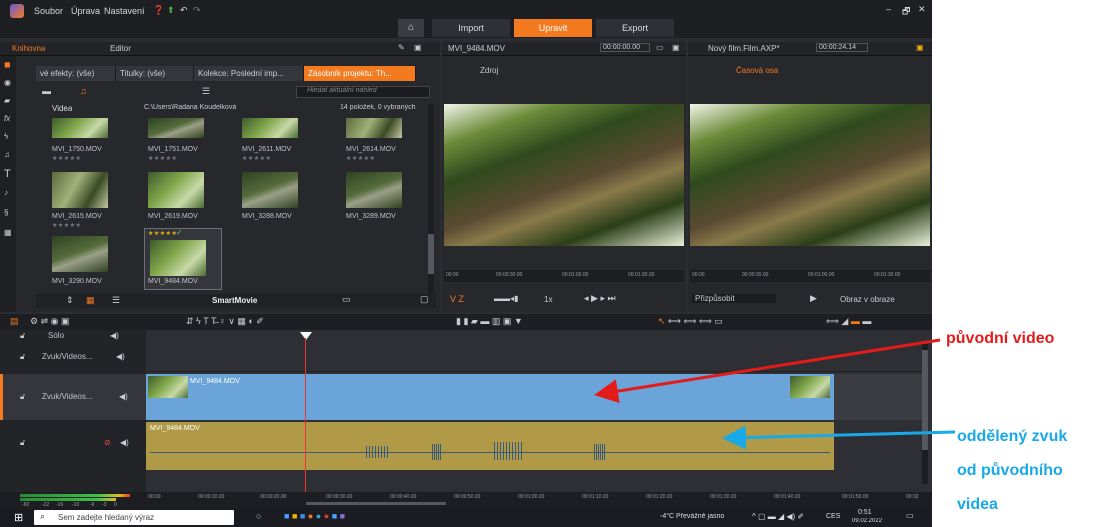 The image size is (1115, 527). What do you see at coordinates (839, 437) in the screenshot?
I see `blue-arrow` at bounding box center [839, 437].